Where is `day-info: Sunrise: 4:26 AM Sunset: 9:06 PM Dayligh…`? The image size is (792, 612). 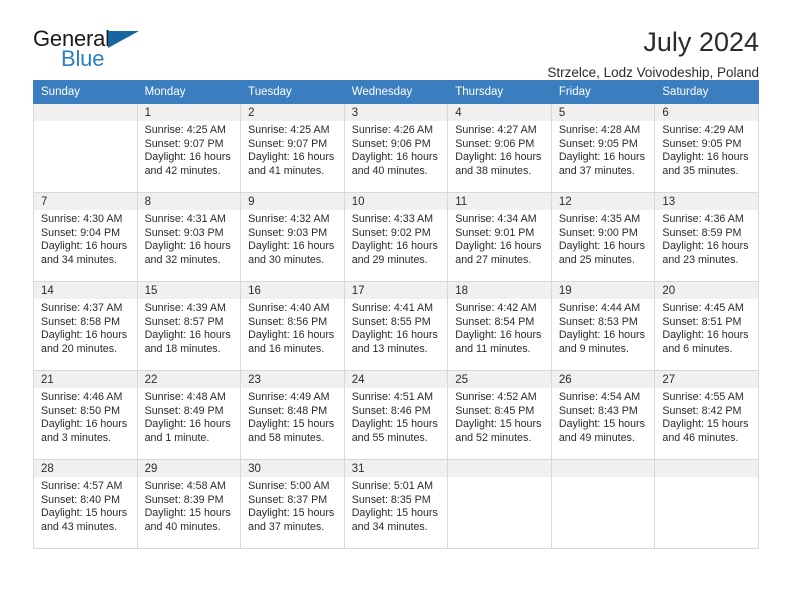
day-info: Sunrise: 4:26 AM Sunset: 9:06 PM Dayligh… is located at coordinates (396, 149).